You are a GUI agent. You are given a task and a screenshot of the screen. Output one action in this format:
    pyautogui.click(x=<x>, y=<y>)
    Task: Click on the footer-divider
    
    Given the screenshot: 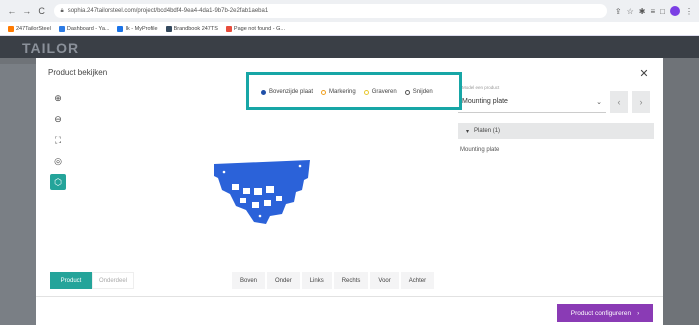 What is the action you would take?
    pyautogui.click(x=349, y=296)
    